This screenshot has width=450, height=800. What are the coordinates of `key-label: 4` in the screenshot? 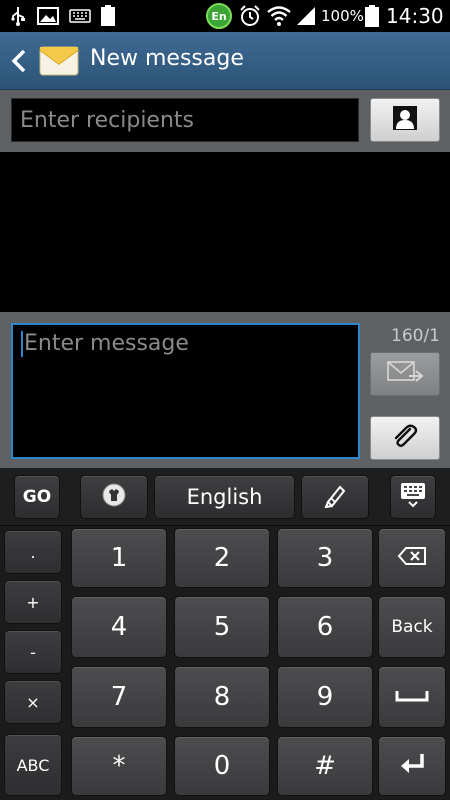 It's located at (119, 627).